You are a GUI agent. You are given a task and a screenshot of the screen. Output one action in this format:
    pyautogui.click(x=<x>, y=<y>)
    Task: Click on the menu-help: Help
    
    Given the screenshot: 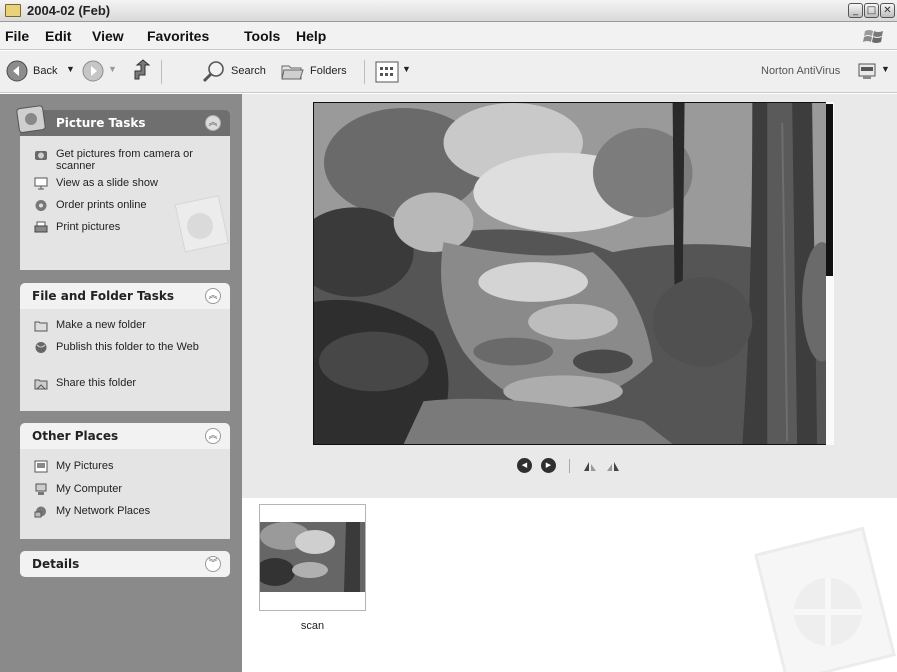 What is the action you would take?
    pyautogui.click(x=311, y=36)
    